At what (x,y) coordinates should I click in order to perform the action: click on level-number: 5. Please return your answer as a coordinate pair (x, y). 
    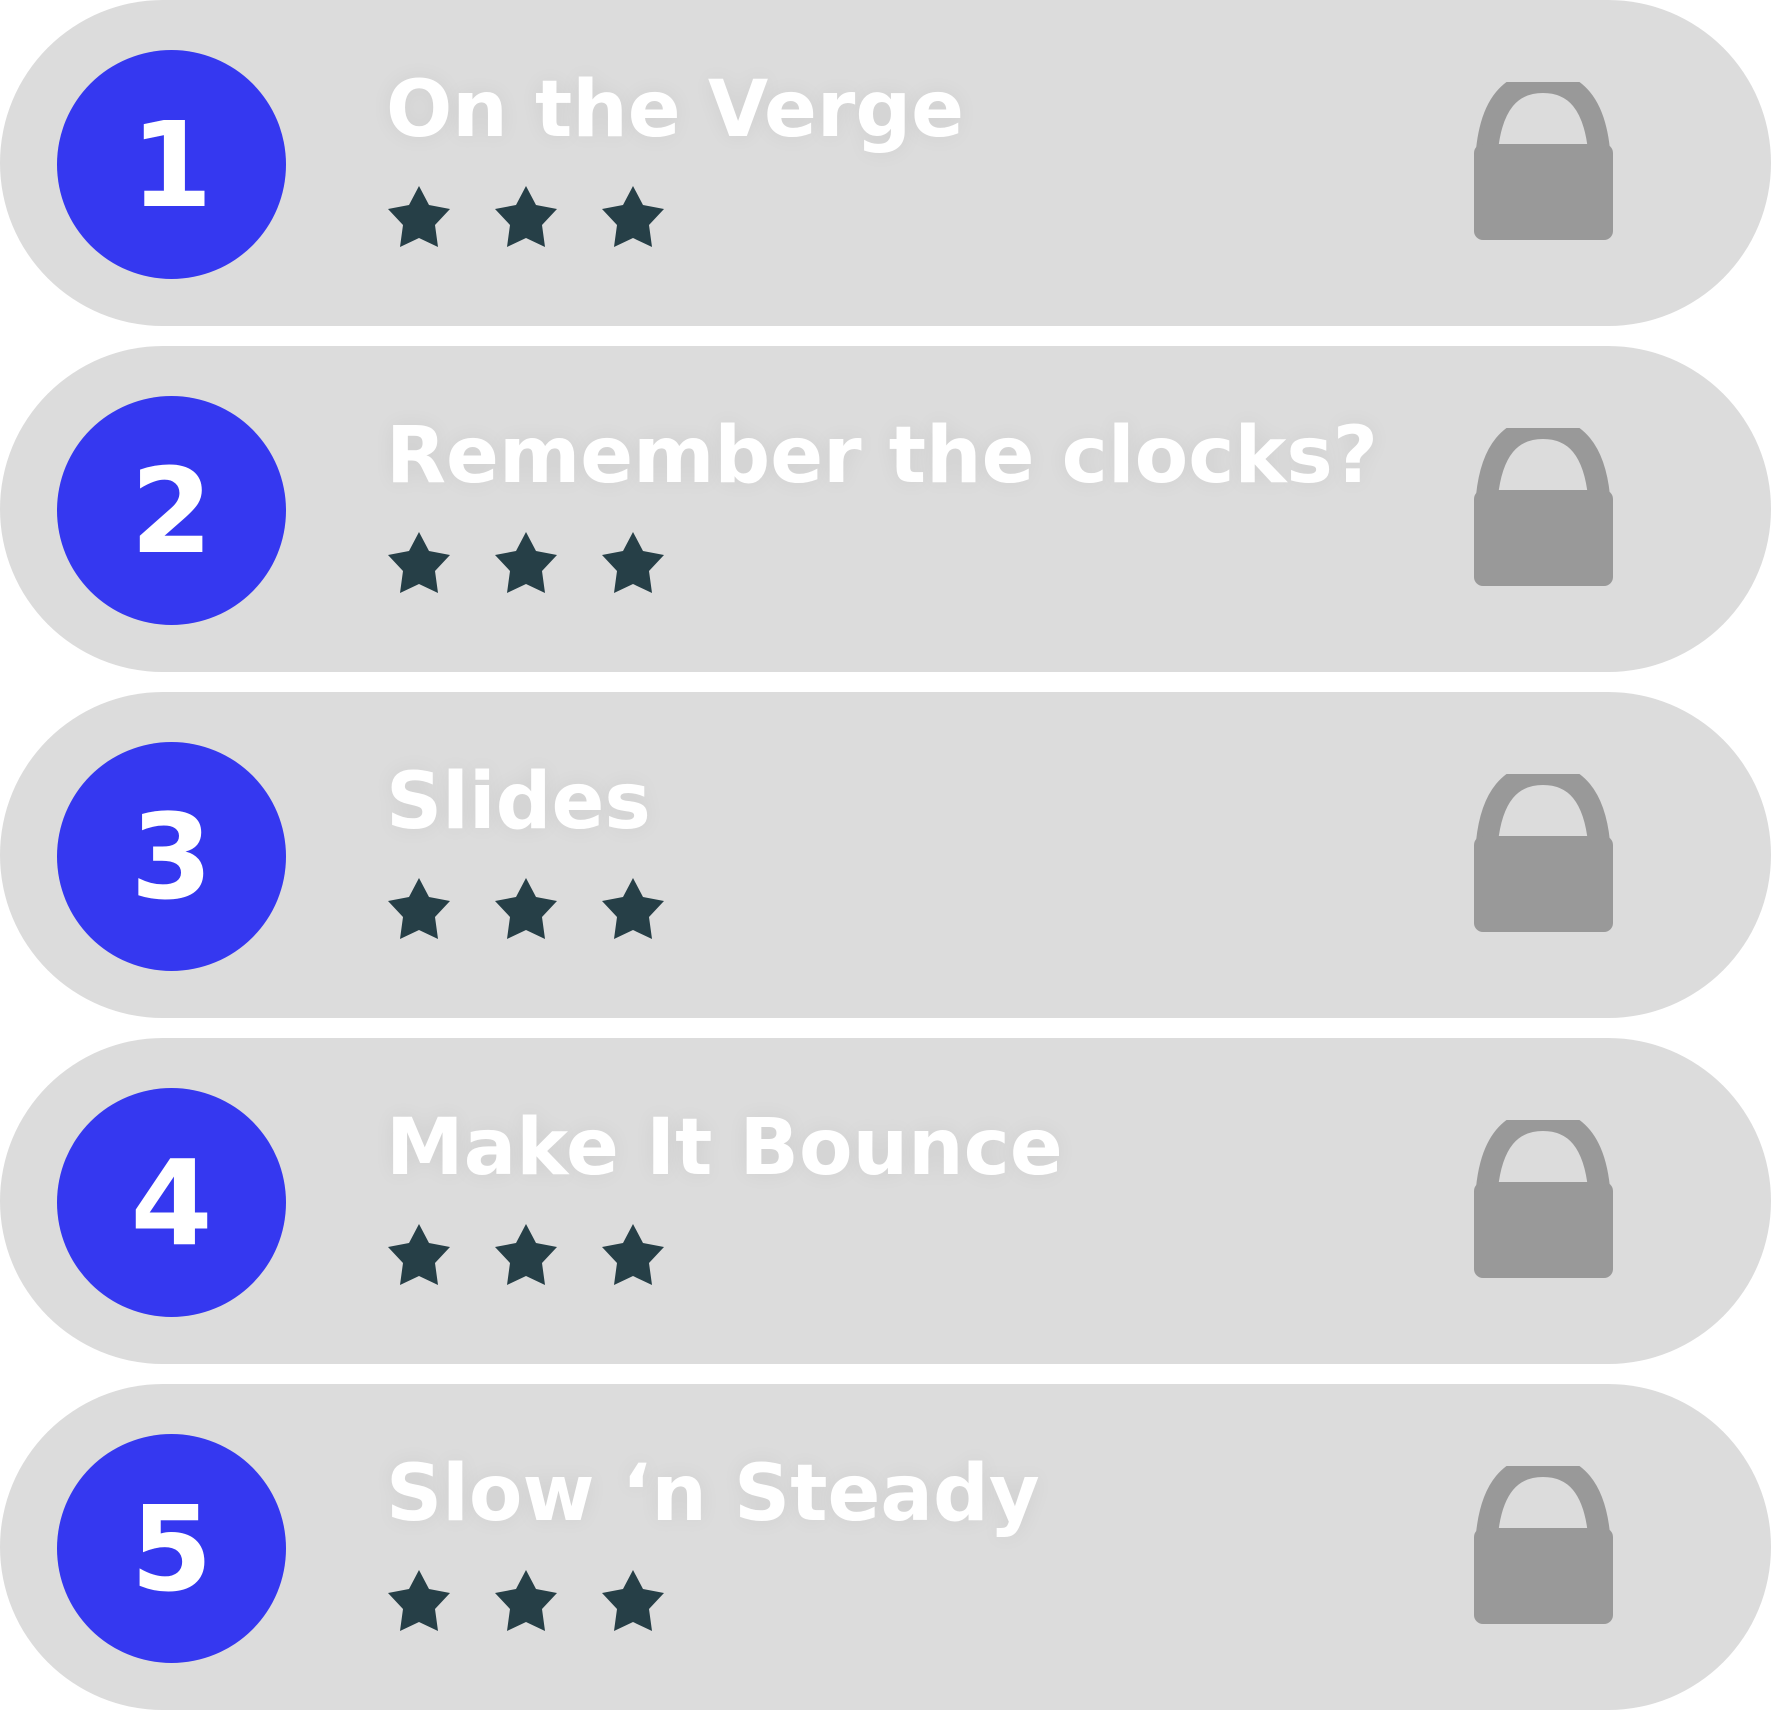
    Looking at the image, I should click on (171, 1548).